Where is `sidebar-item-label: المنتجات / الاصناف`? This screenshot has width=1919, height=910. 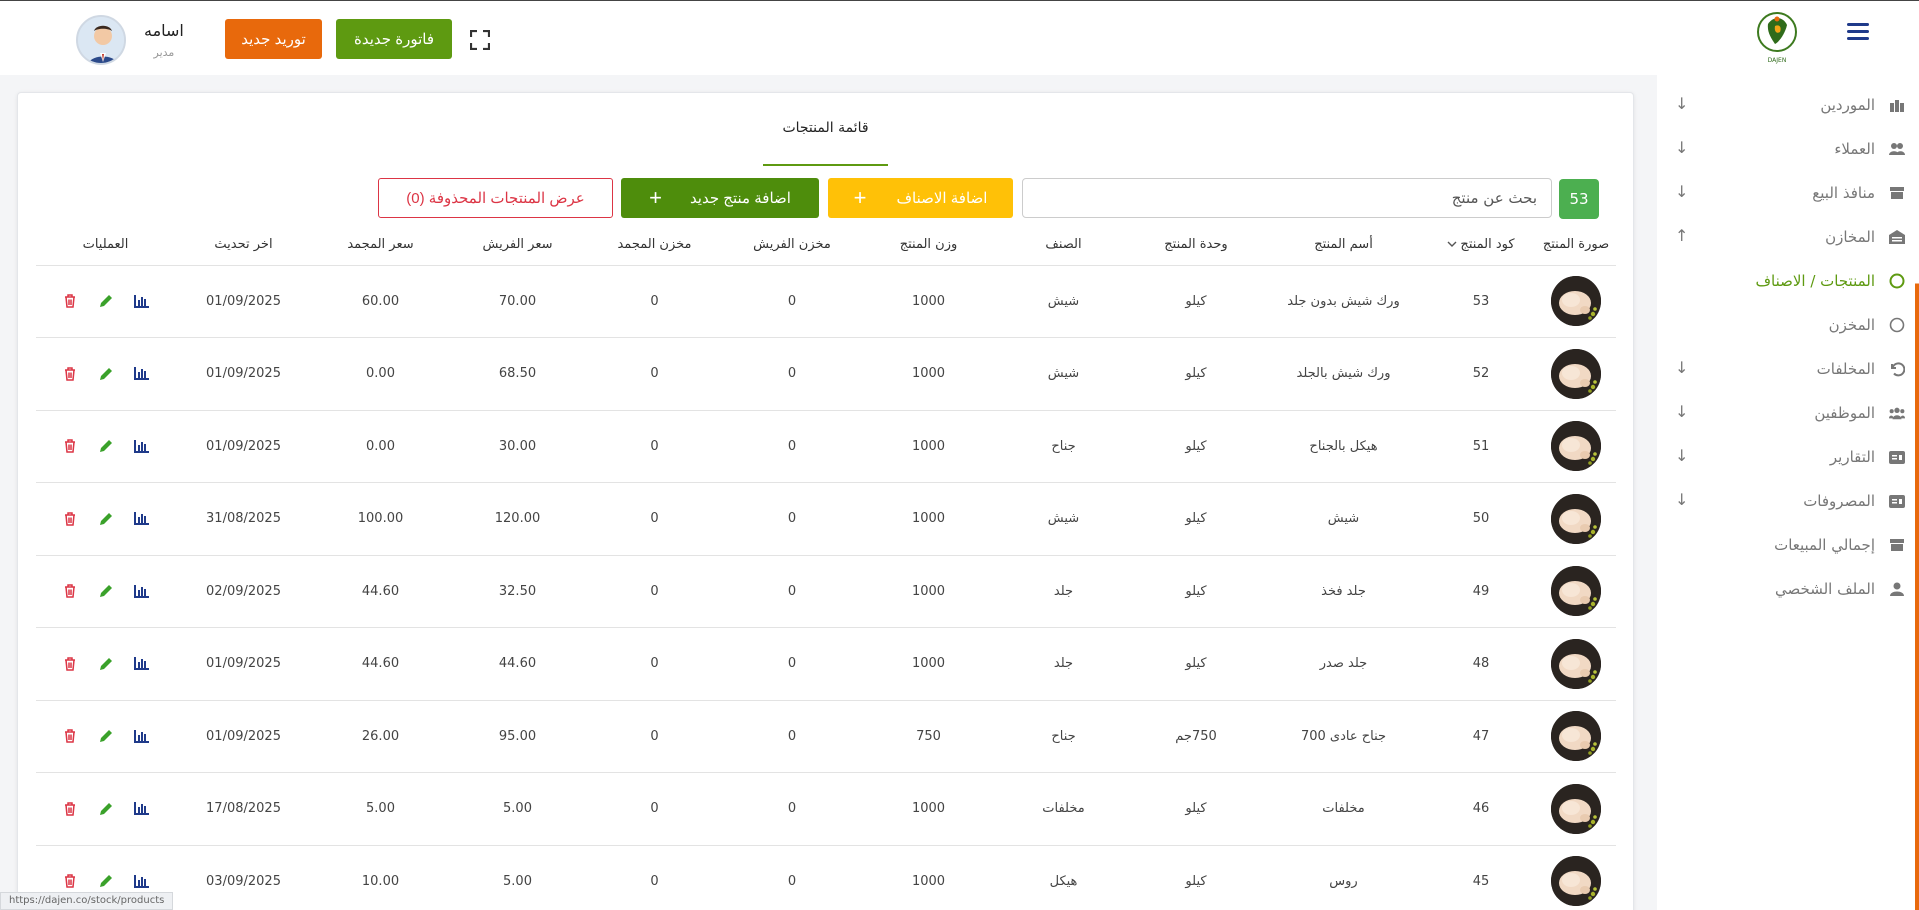 sidebar-item-label: المنتجات / الاصناف is located at coordinates (1815, 281).